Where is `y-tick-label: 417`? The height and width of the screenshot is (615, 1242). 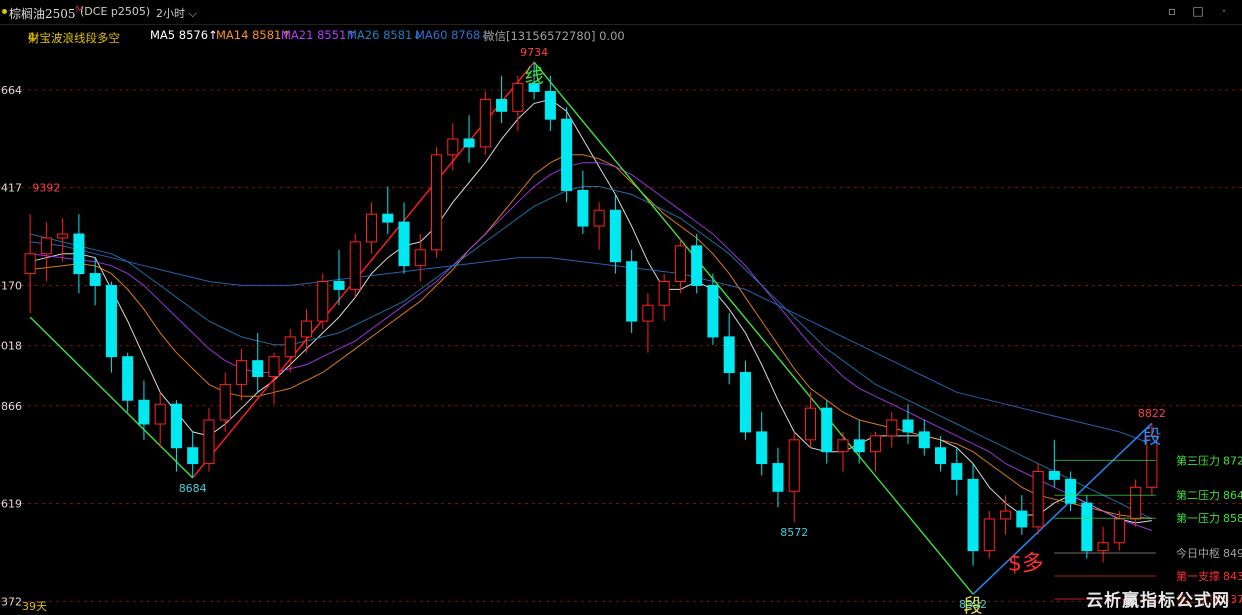 y-tick-label: 417 is located at coordinates (11, 188).